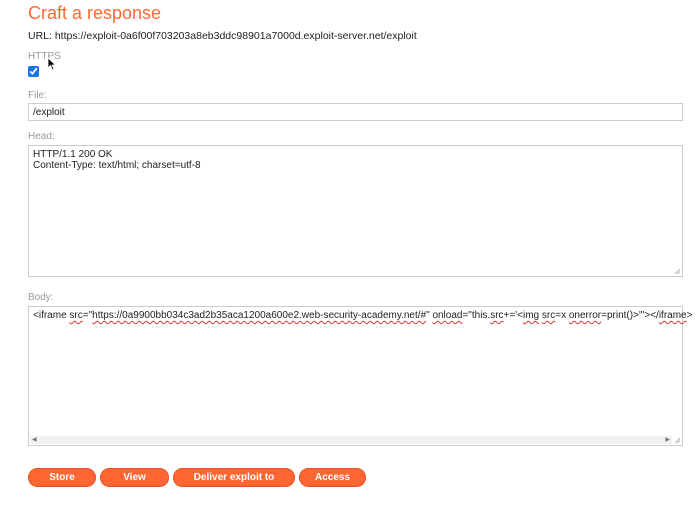 This screenshot has height=506, width=700. Describe the element at coordinates (234, 485) in the screenshot. I see `deliver-exploit-button: Deliver exploit to victim` at that location.